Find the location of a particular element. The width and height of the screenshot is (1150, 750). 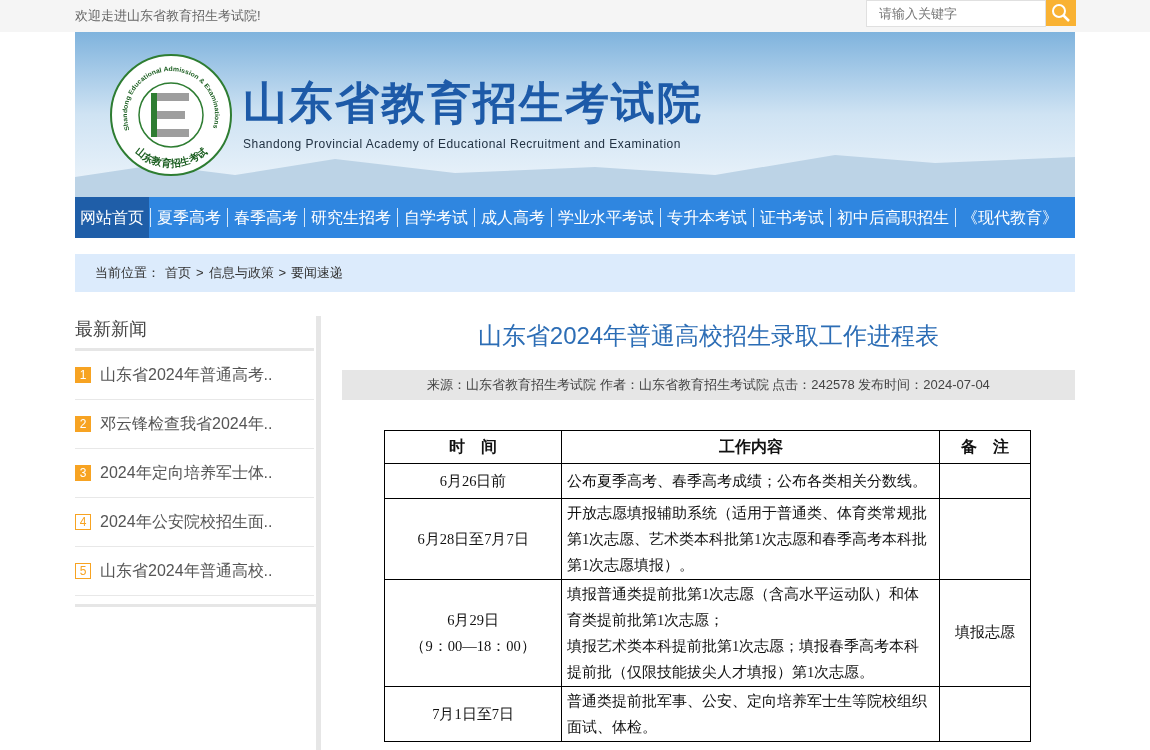

breadcrumb-label: 当前位置： is located at coordinates (127, 273).